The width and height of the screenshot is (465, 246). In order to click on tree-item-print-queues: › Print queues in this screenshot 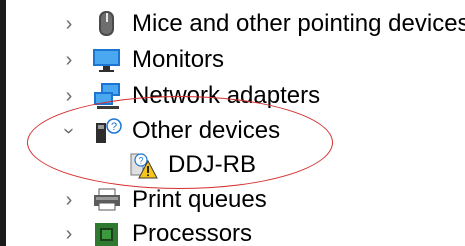, I will do `click(232, 200)`.